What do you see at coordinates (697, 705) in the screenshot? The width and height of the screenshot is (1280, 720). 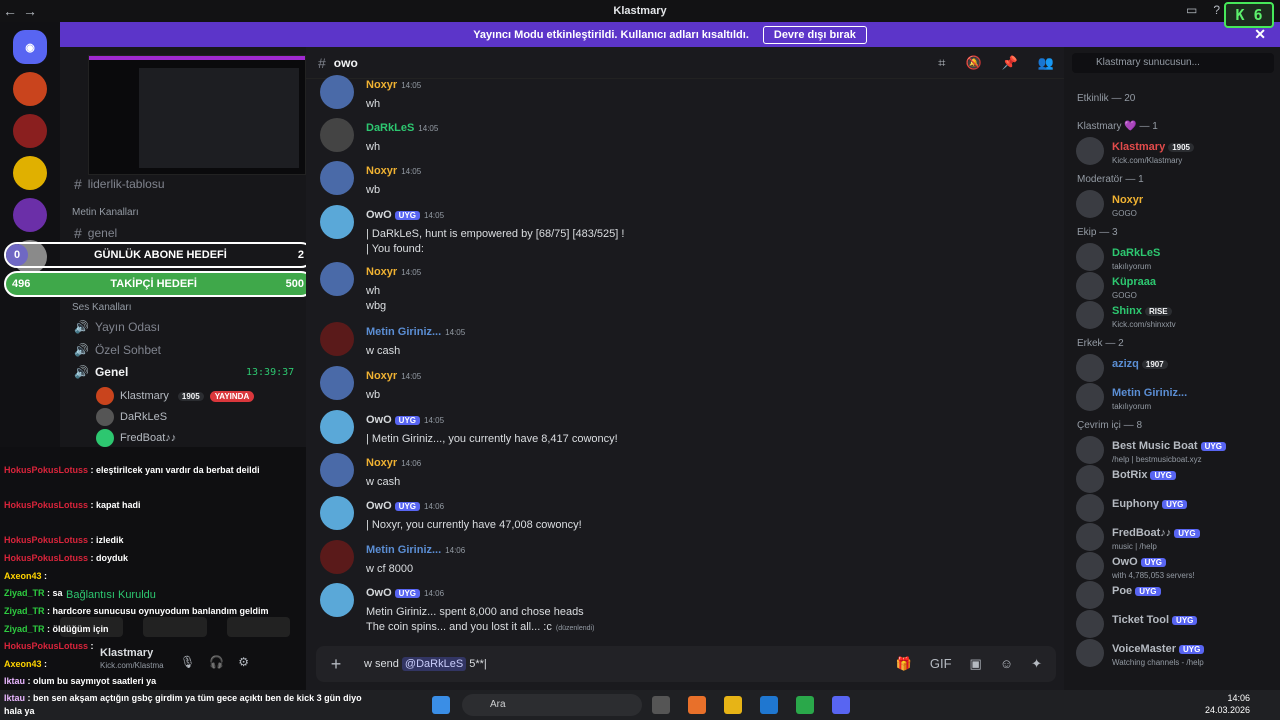 I see `brave-icon` at bounding box center [697, 705].